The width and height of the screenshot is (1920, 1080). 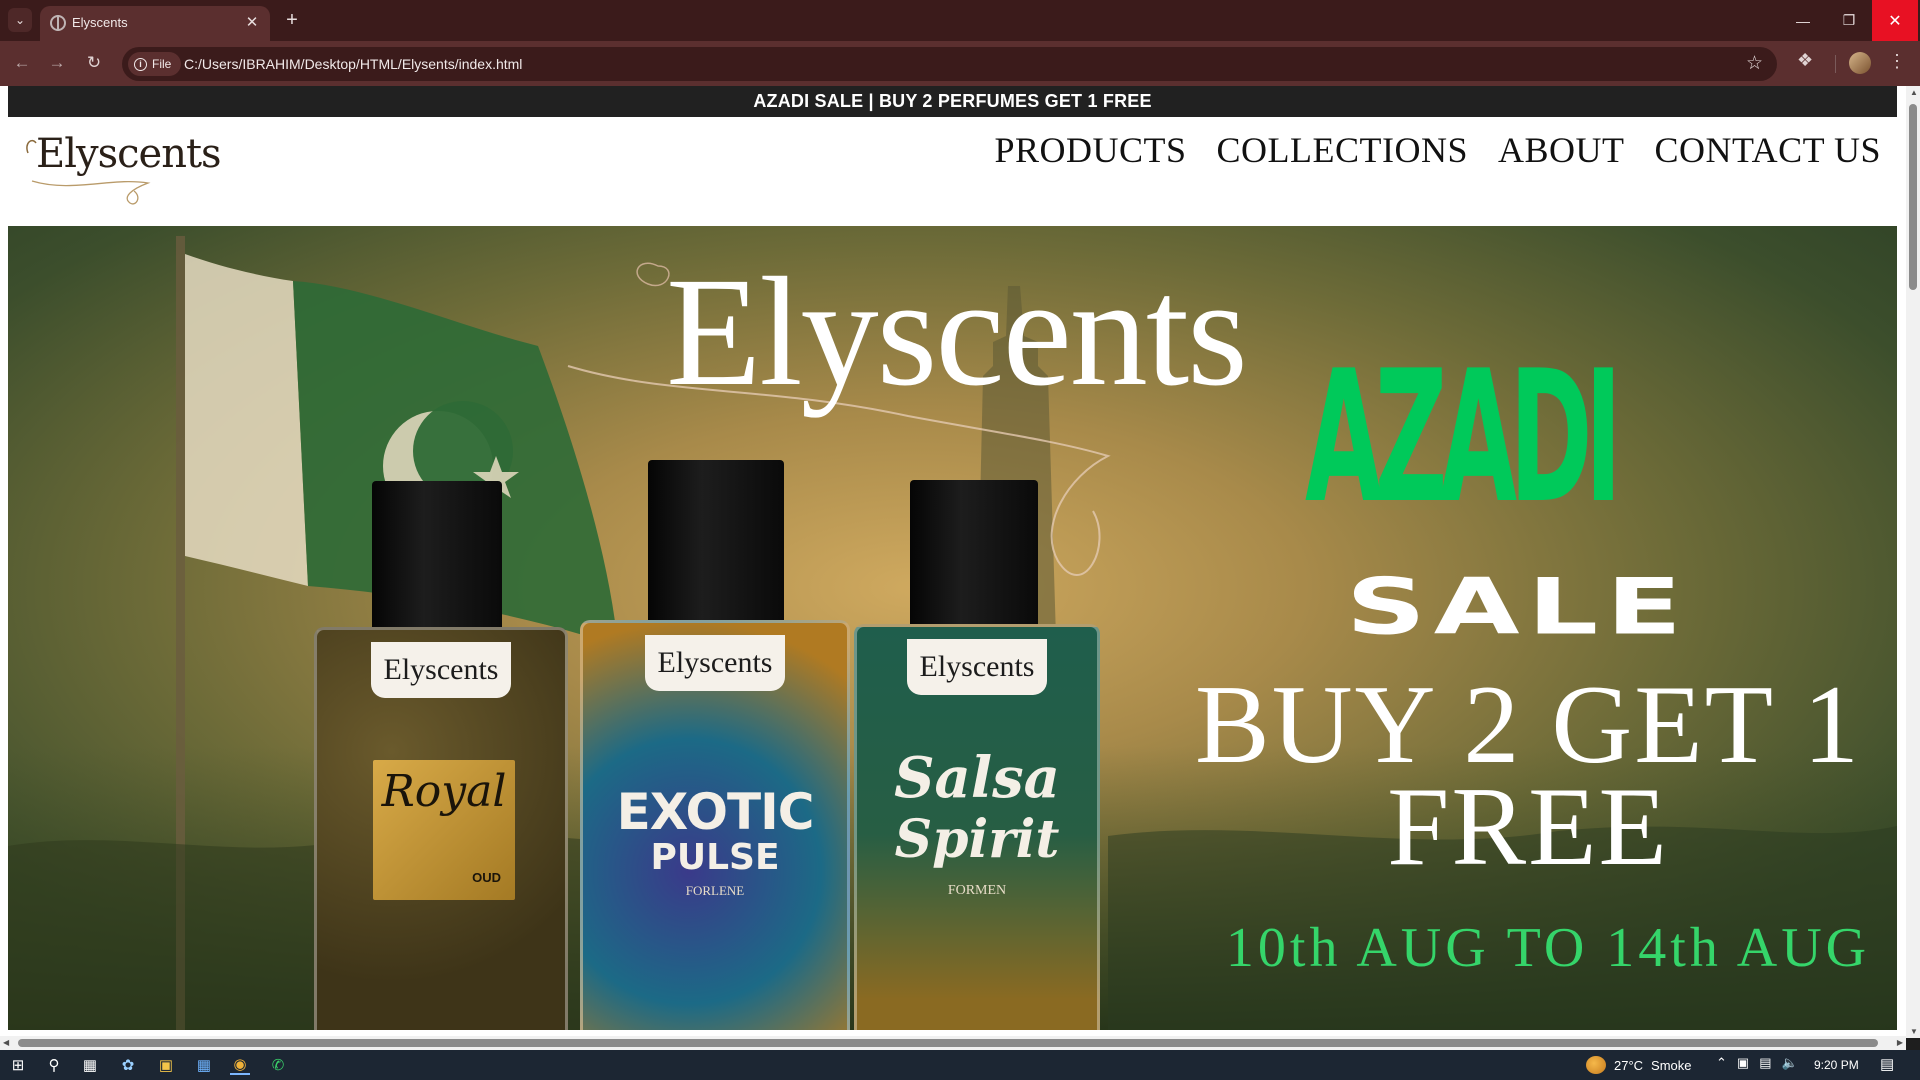 What do you see at coordinates (1836, 1065) in the screenshot?
I see `clock: 9:20 PM` at bounding box center [1836, 1065].